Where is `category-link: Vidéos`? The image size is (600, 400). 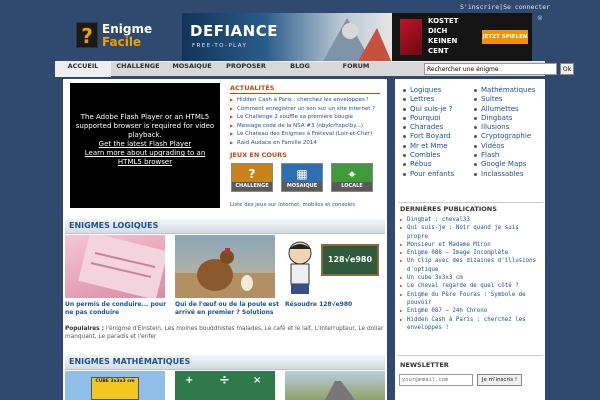 category-link: Vidéos is located at coordinates (508, 146).